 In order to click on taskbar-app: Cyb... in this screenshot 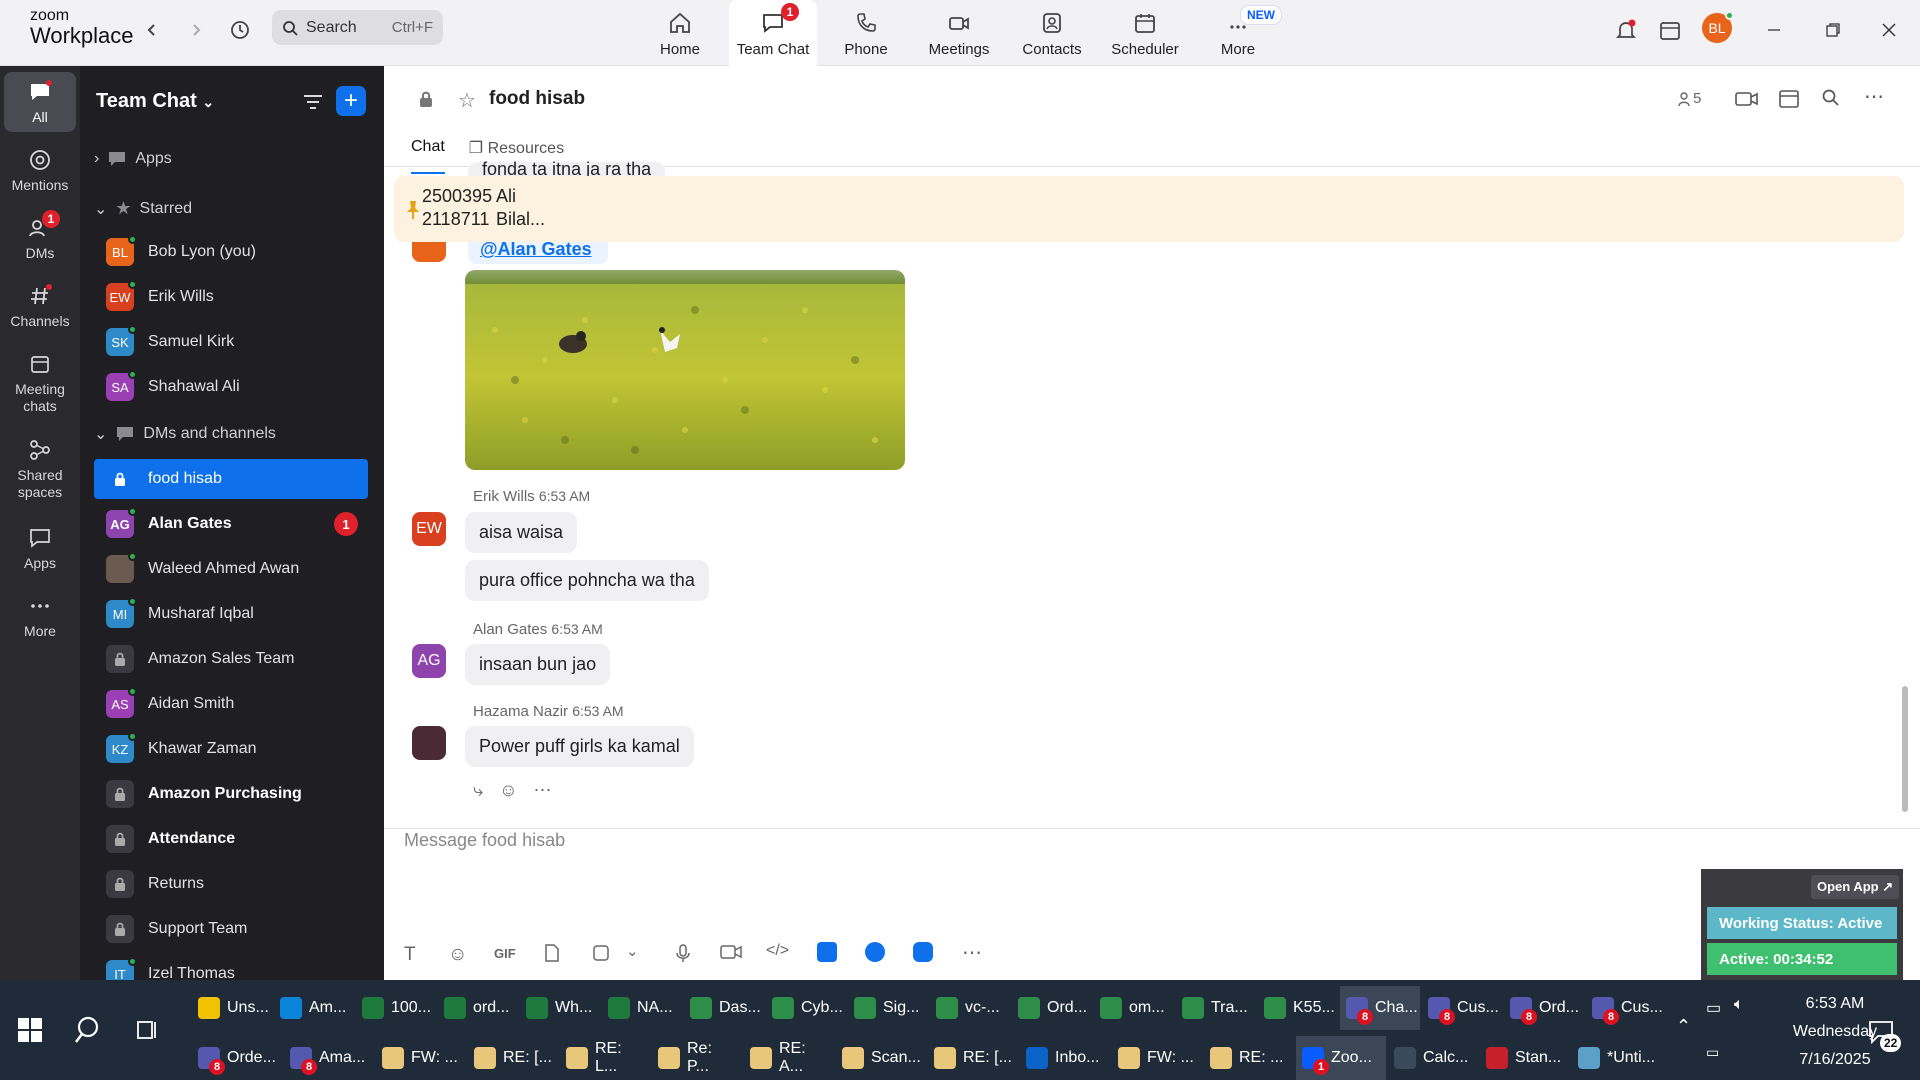, I will do `click(806, 1008)`.